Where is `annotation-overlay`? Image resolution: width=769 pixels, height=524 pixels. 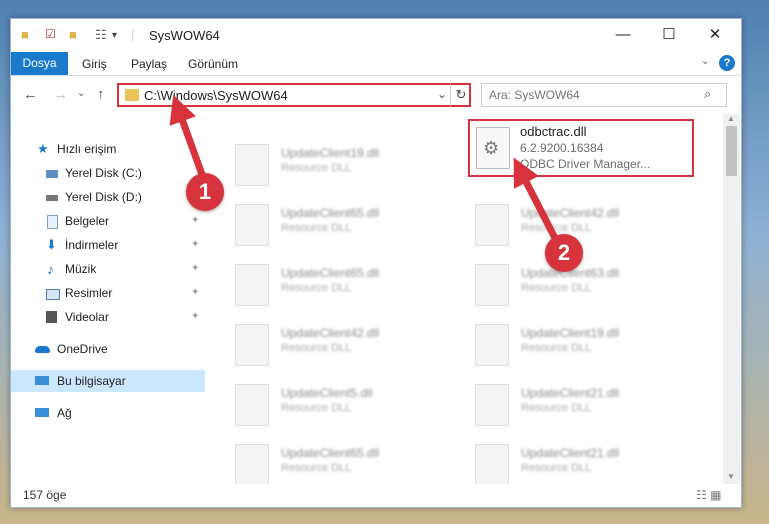 annotation-overlay is located at coordinates (364, 168).